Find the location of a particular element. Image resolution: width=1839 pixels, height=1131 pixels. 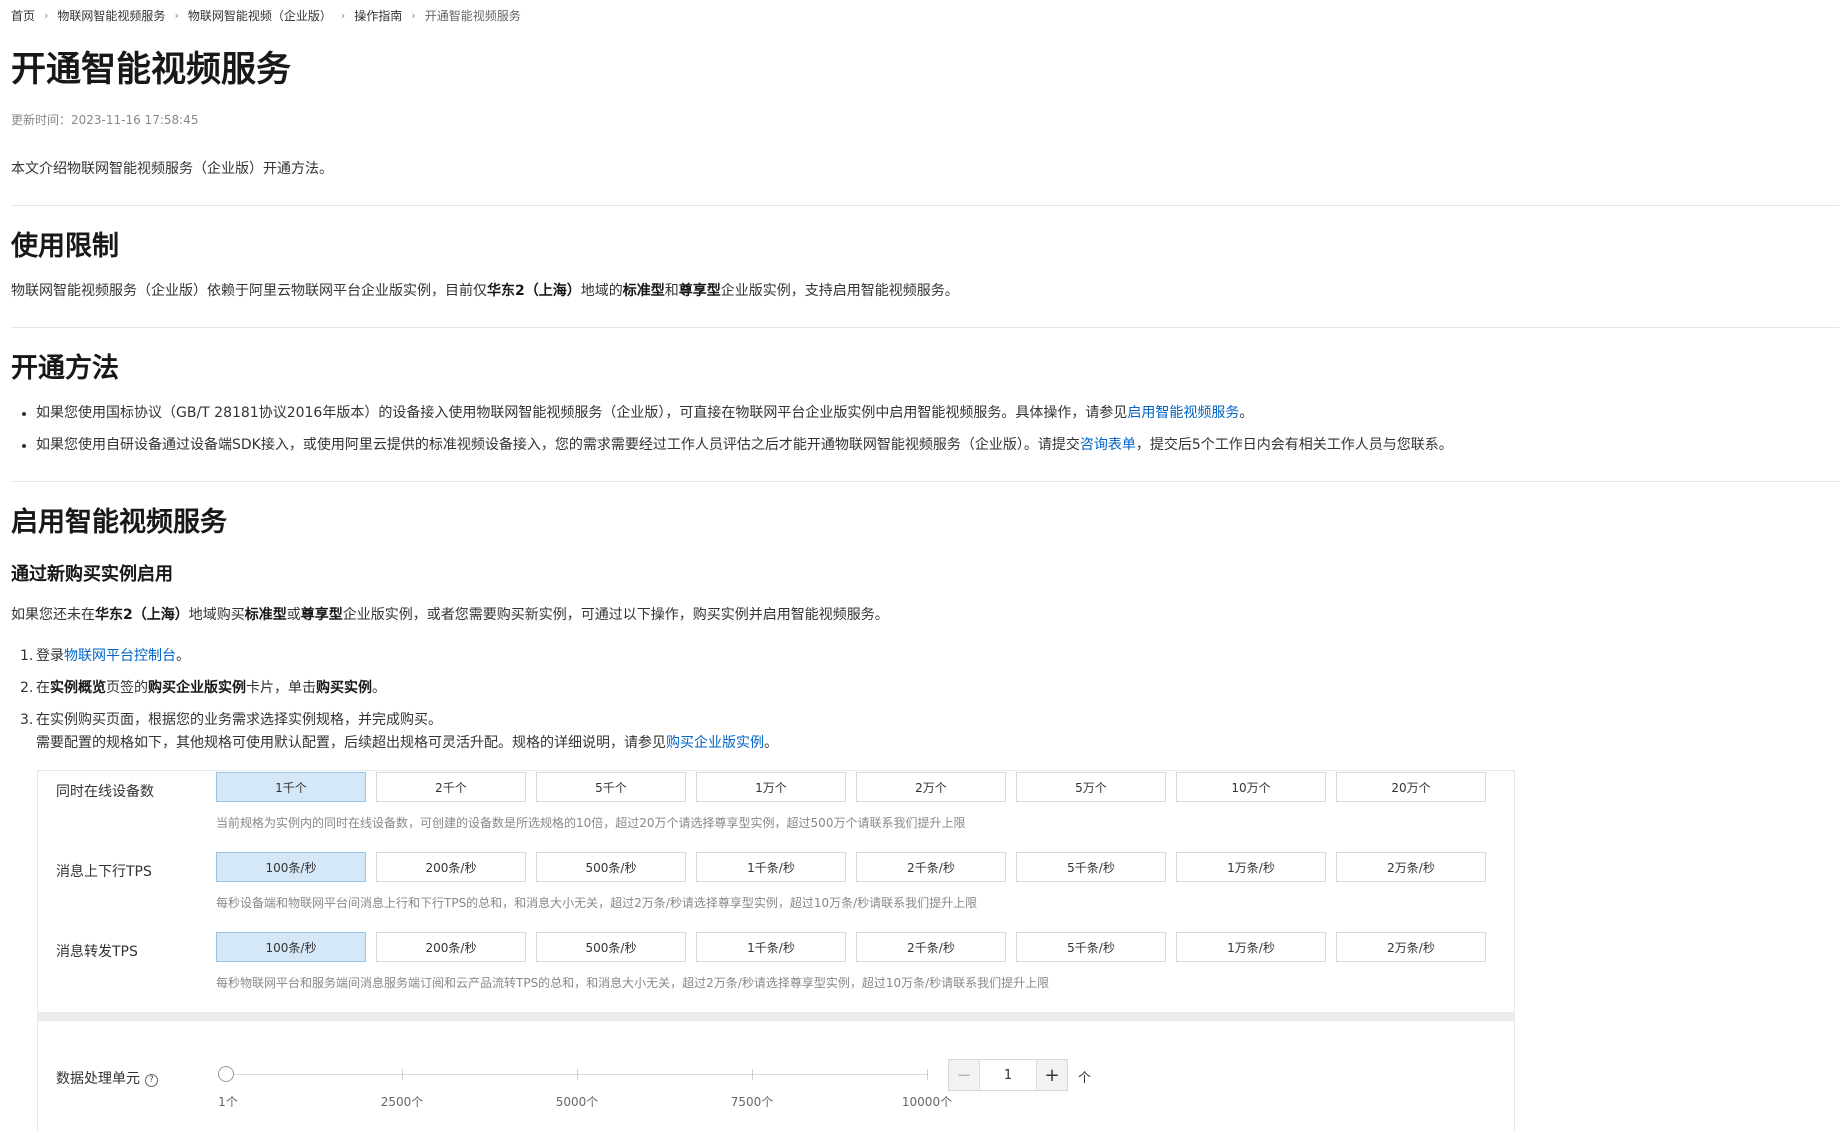

new-instance-heading: 通过新购买实例启用 is located at coordinates (92, 574).